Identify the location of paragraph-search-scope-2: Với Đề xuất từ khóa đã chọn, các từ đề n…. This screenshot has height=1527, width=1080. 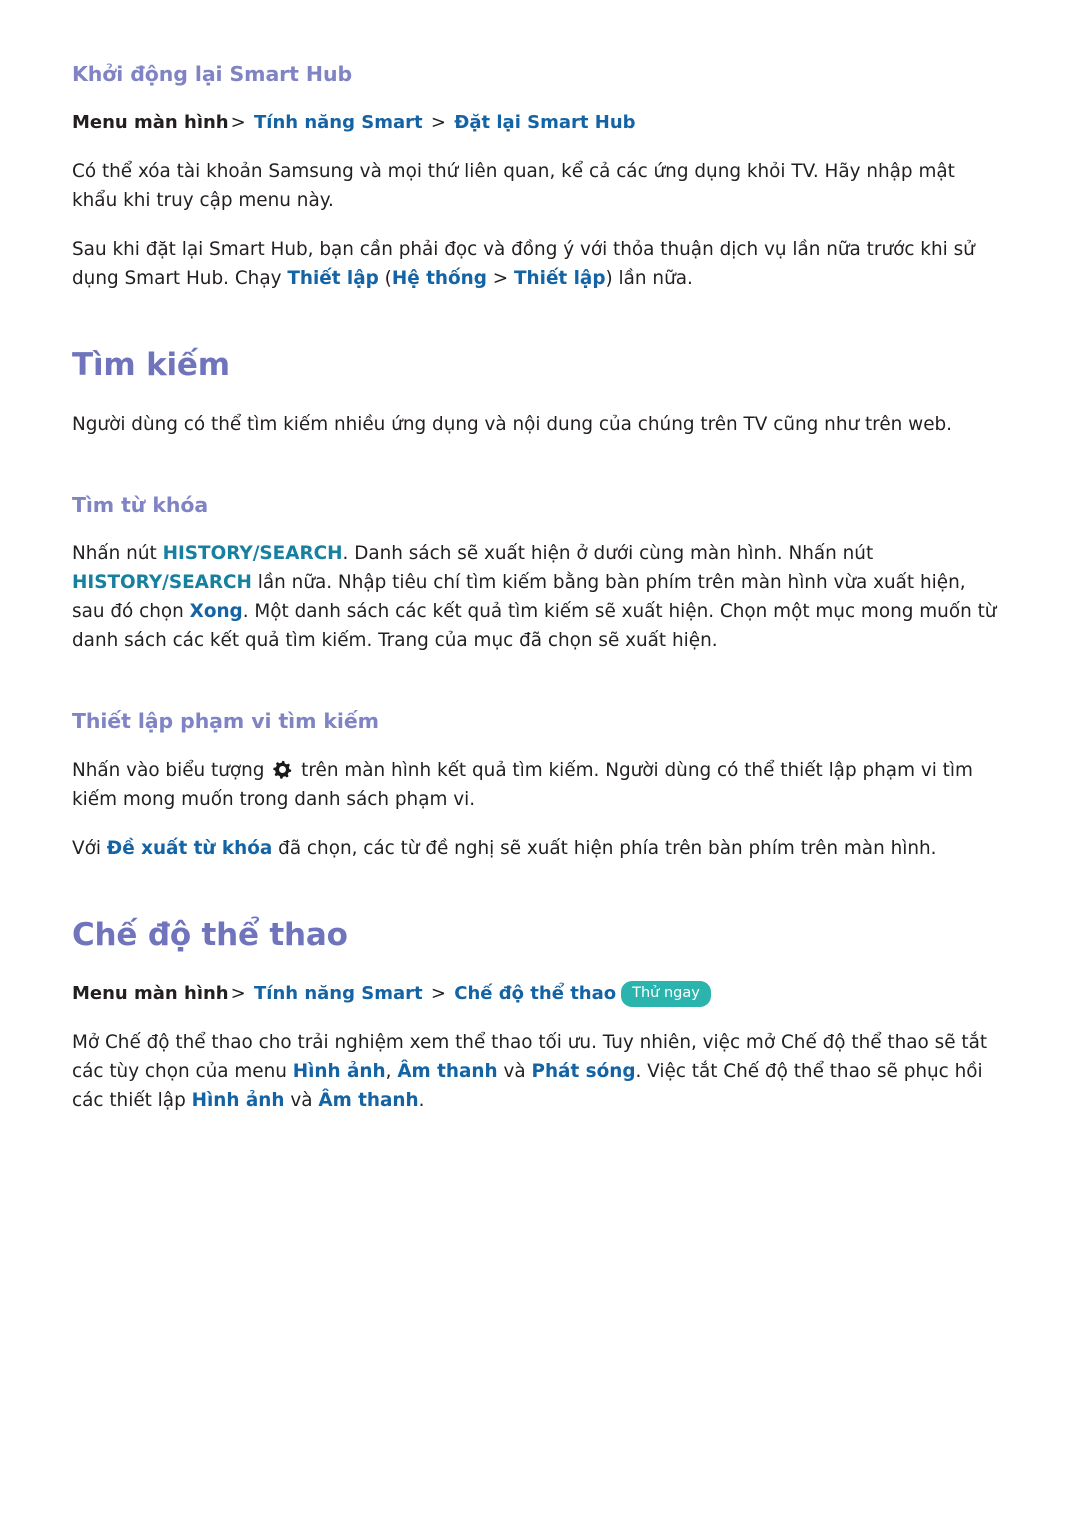
(537, 848).